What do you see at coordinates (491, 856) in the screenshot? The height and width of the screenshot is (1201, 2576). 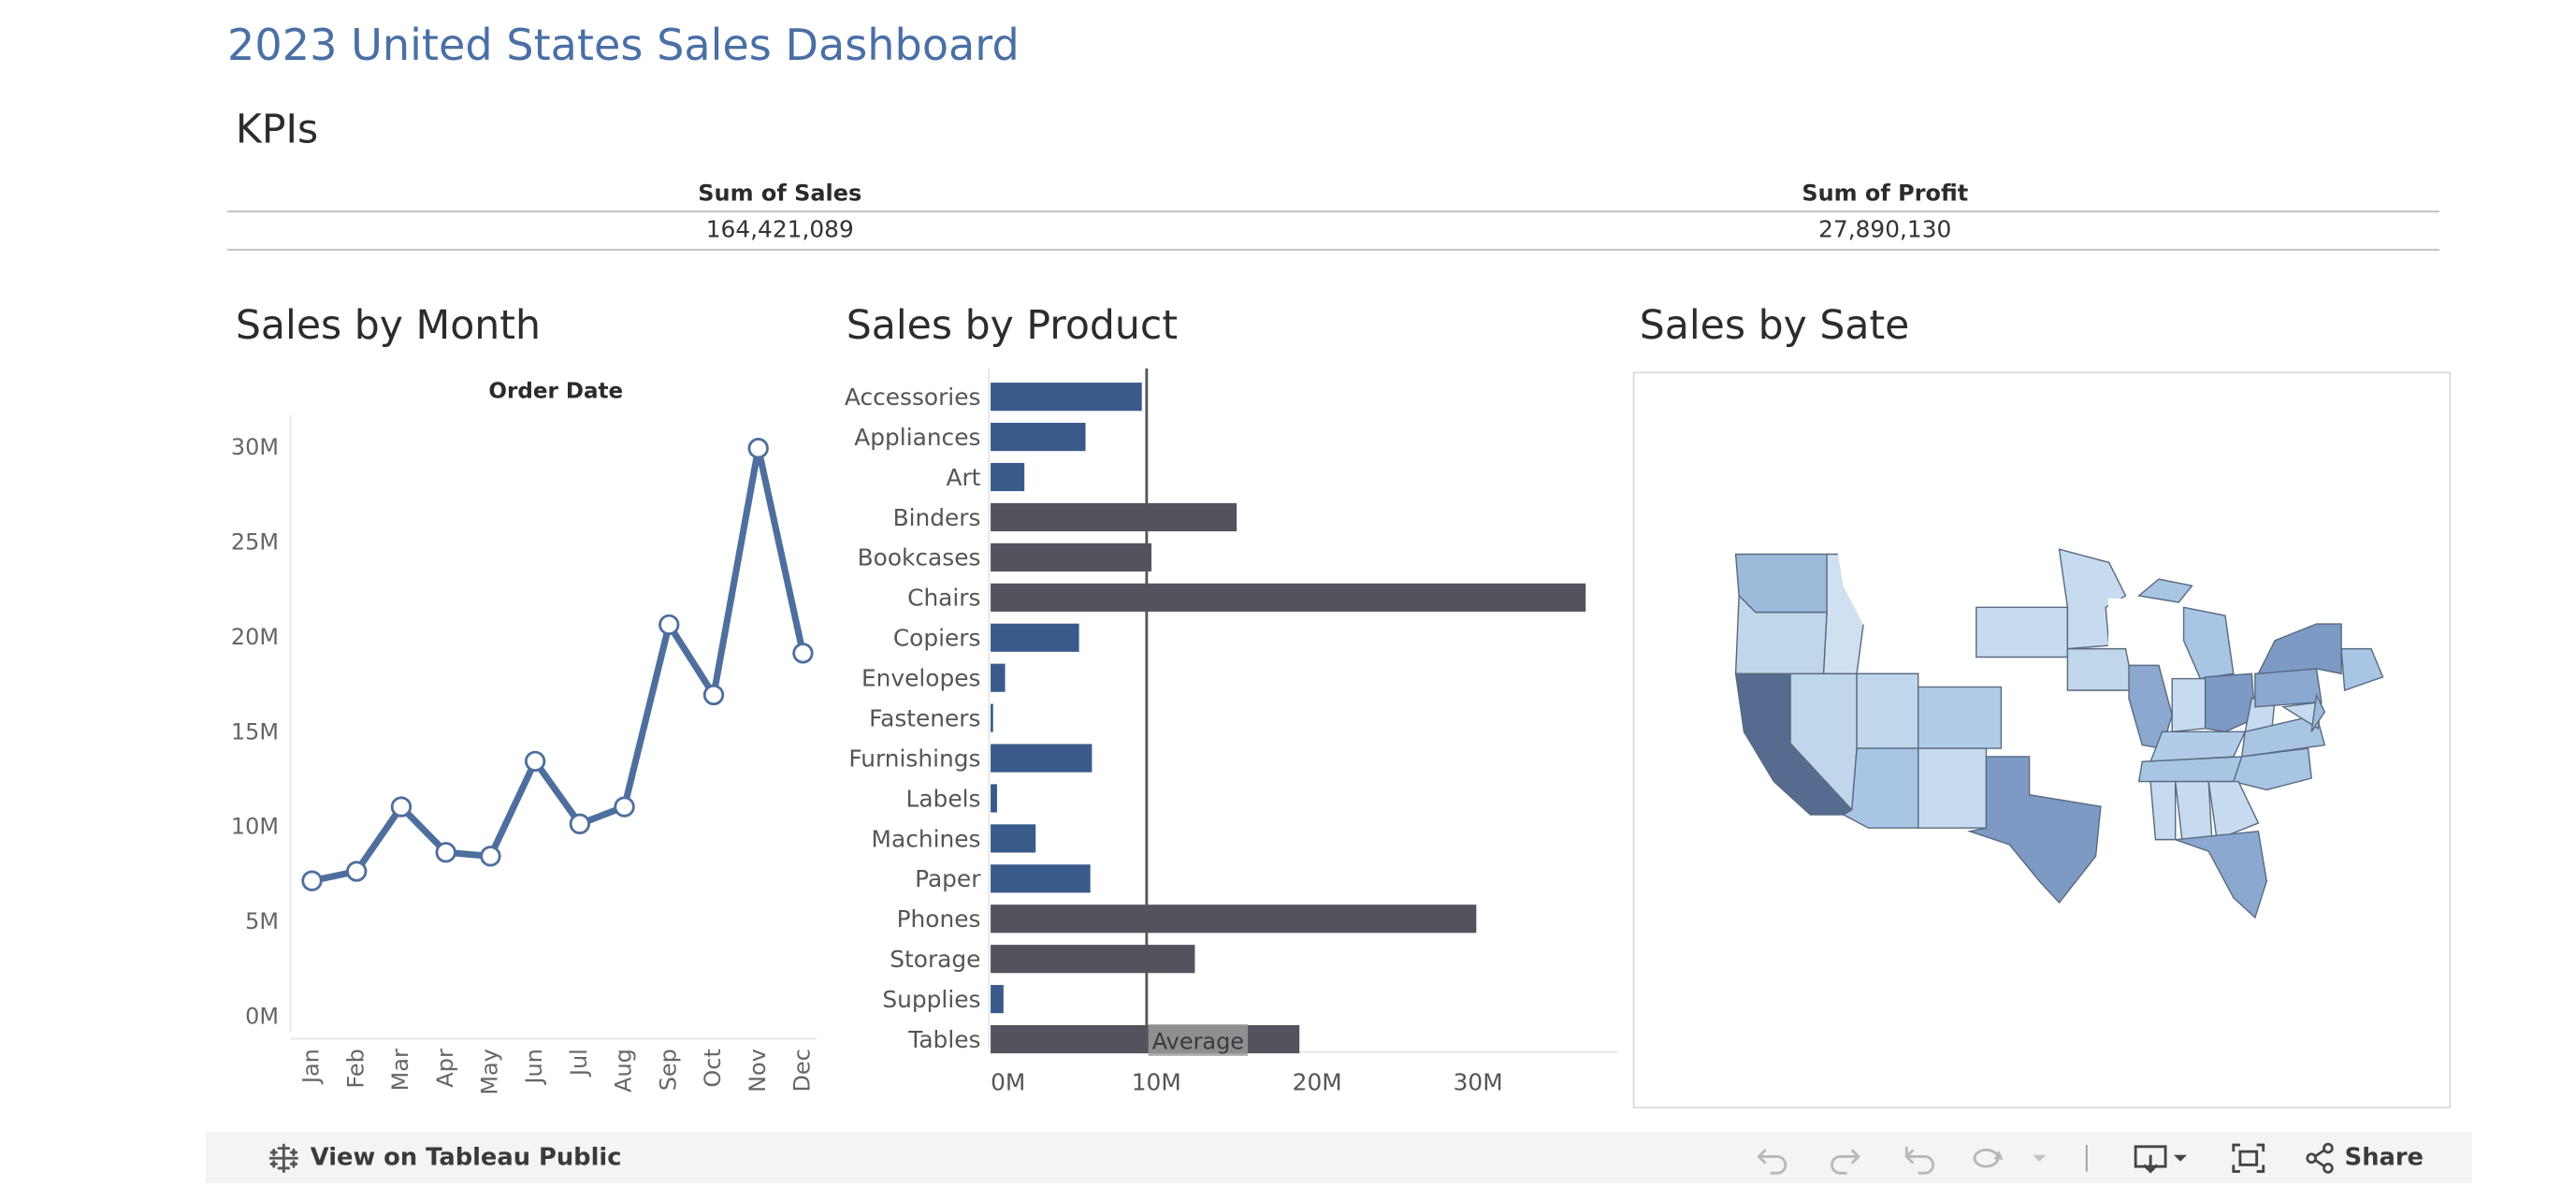 I see `sales-point-may` at bounding box center [491, 856].